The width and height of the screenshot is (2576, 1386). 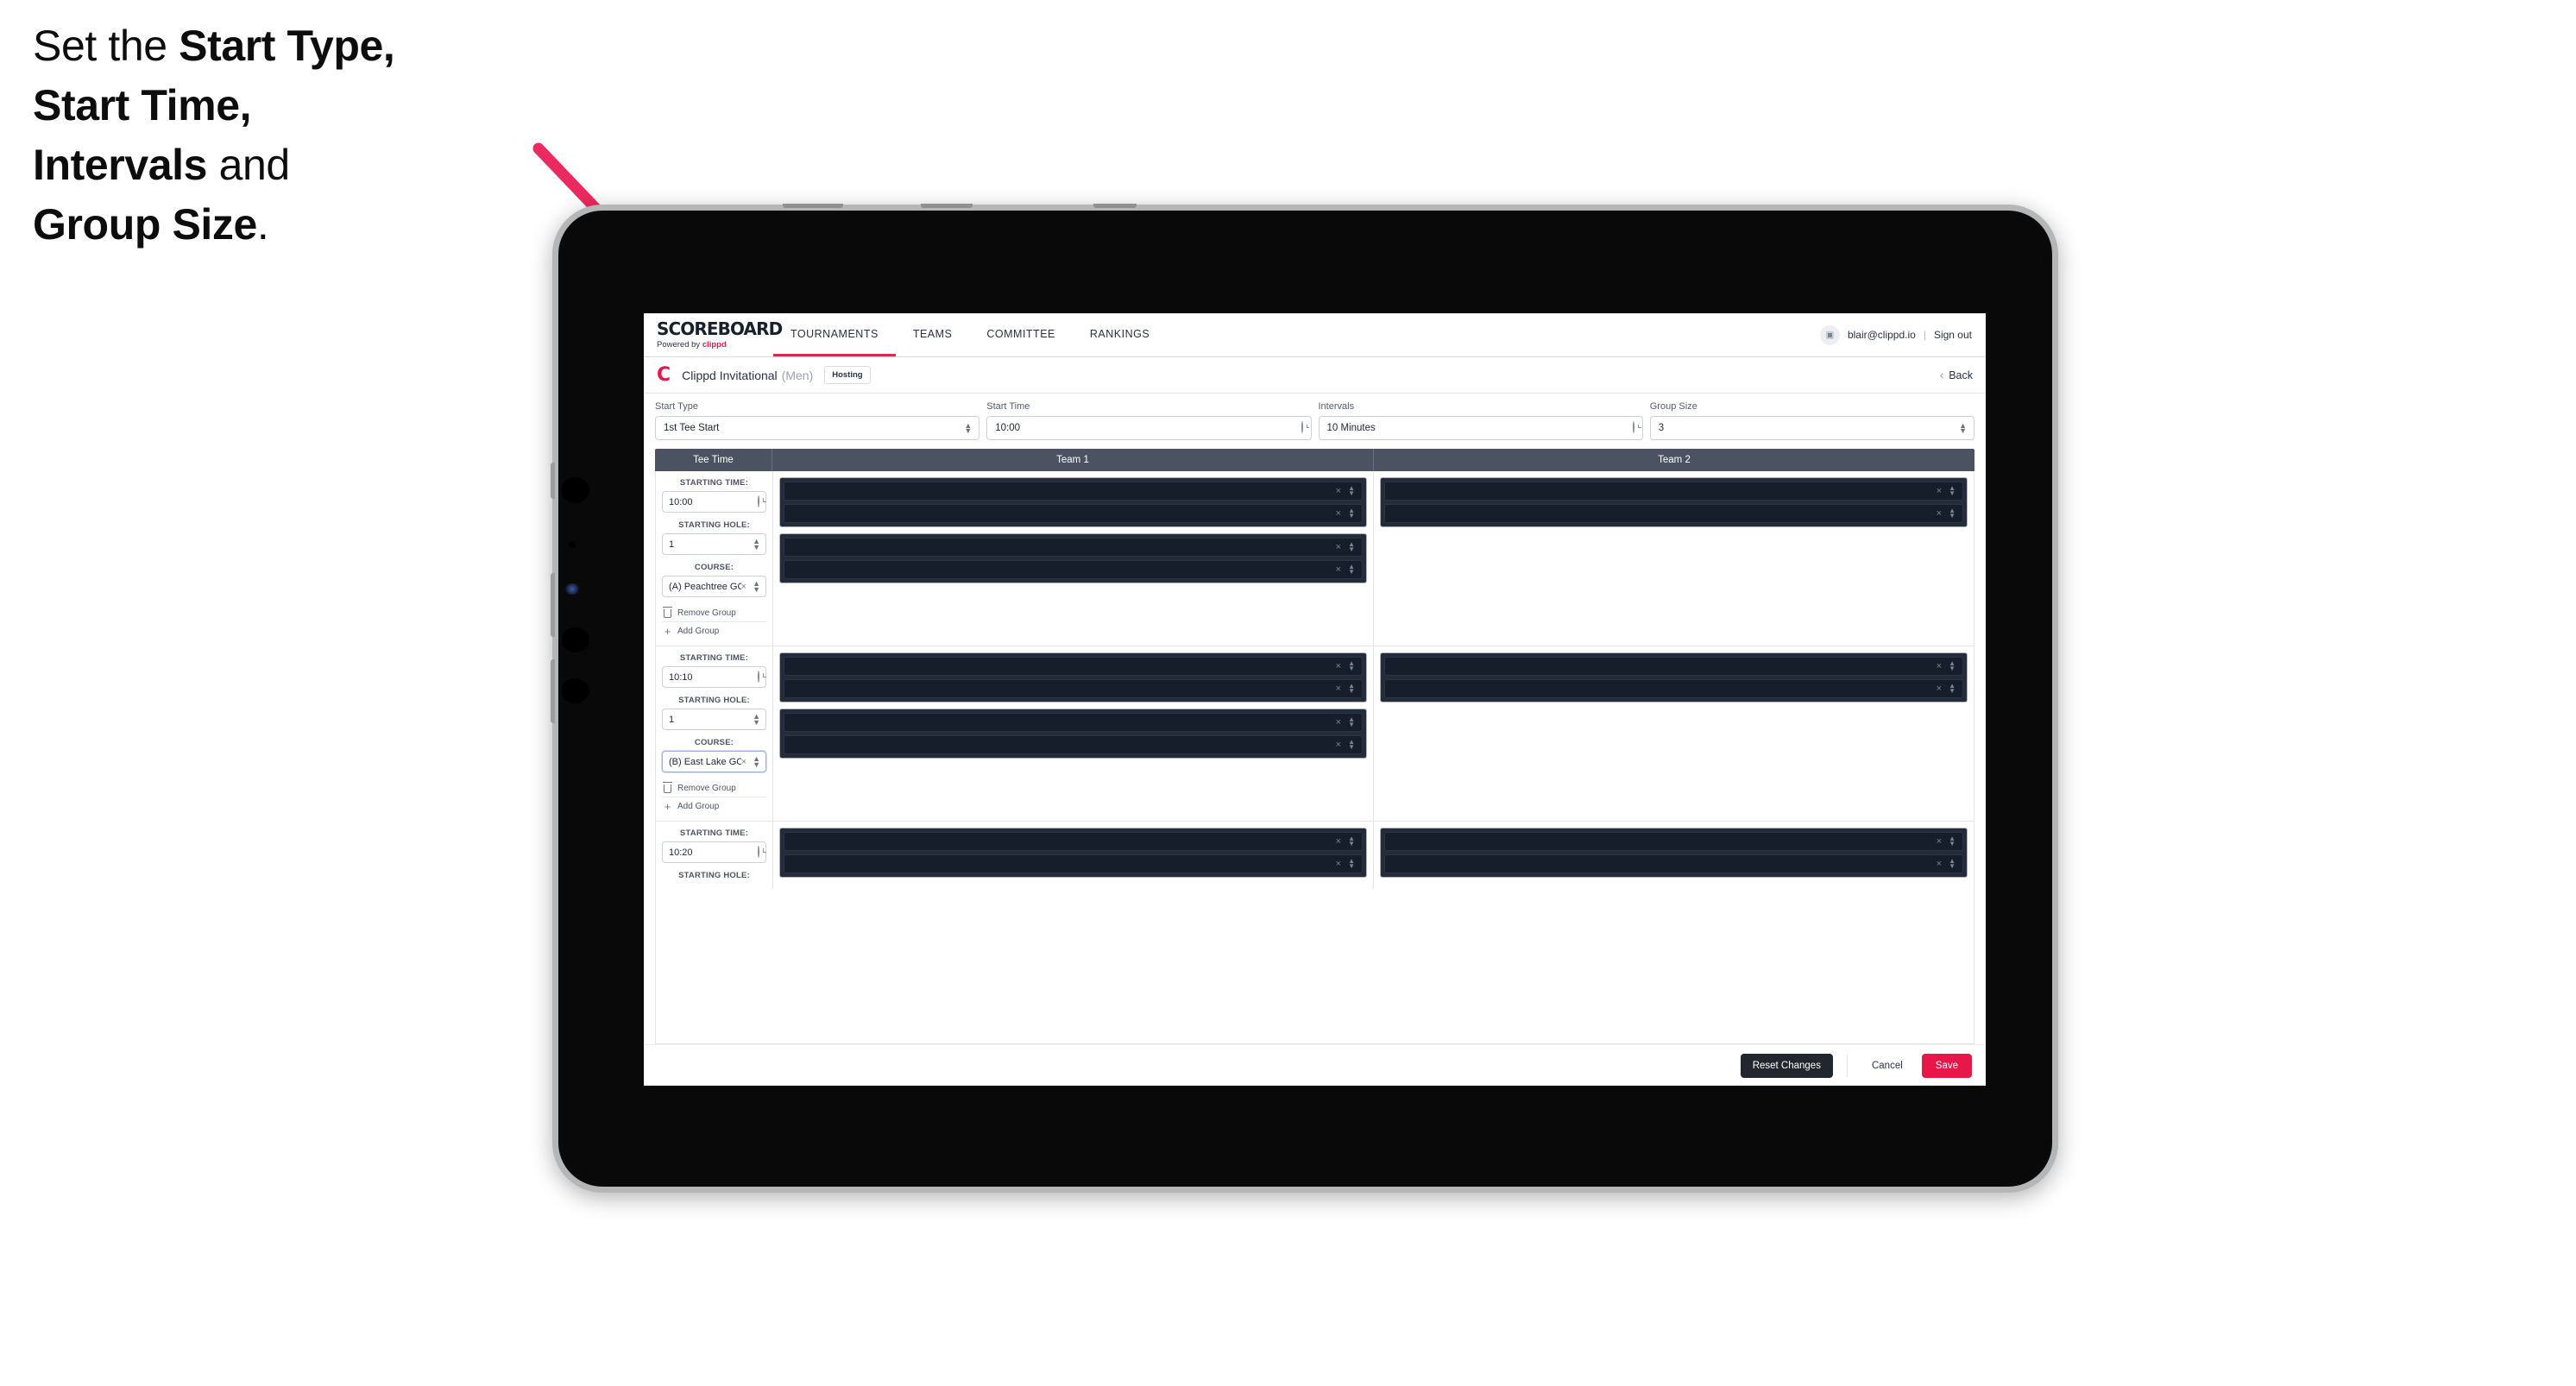 I want to click on course-input: (B) East Lake GC × ▲ ▼, so click(x=714, y=761).